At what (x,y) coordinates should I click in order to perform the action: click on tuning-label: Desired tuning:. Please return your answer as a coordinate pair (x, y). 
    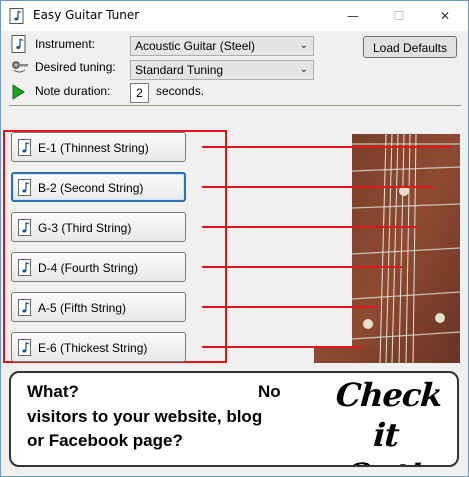
    Looking at the image, I should click on (75, 67).